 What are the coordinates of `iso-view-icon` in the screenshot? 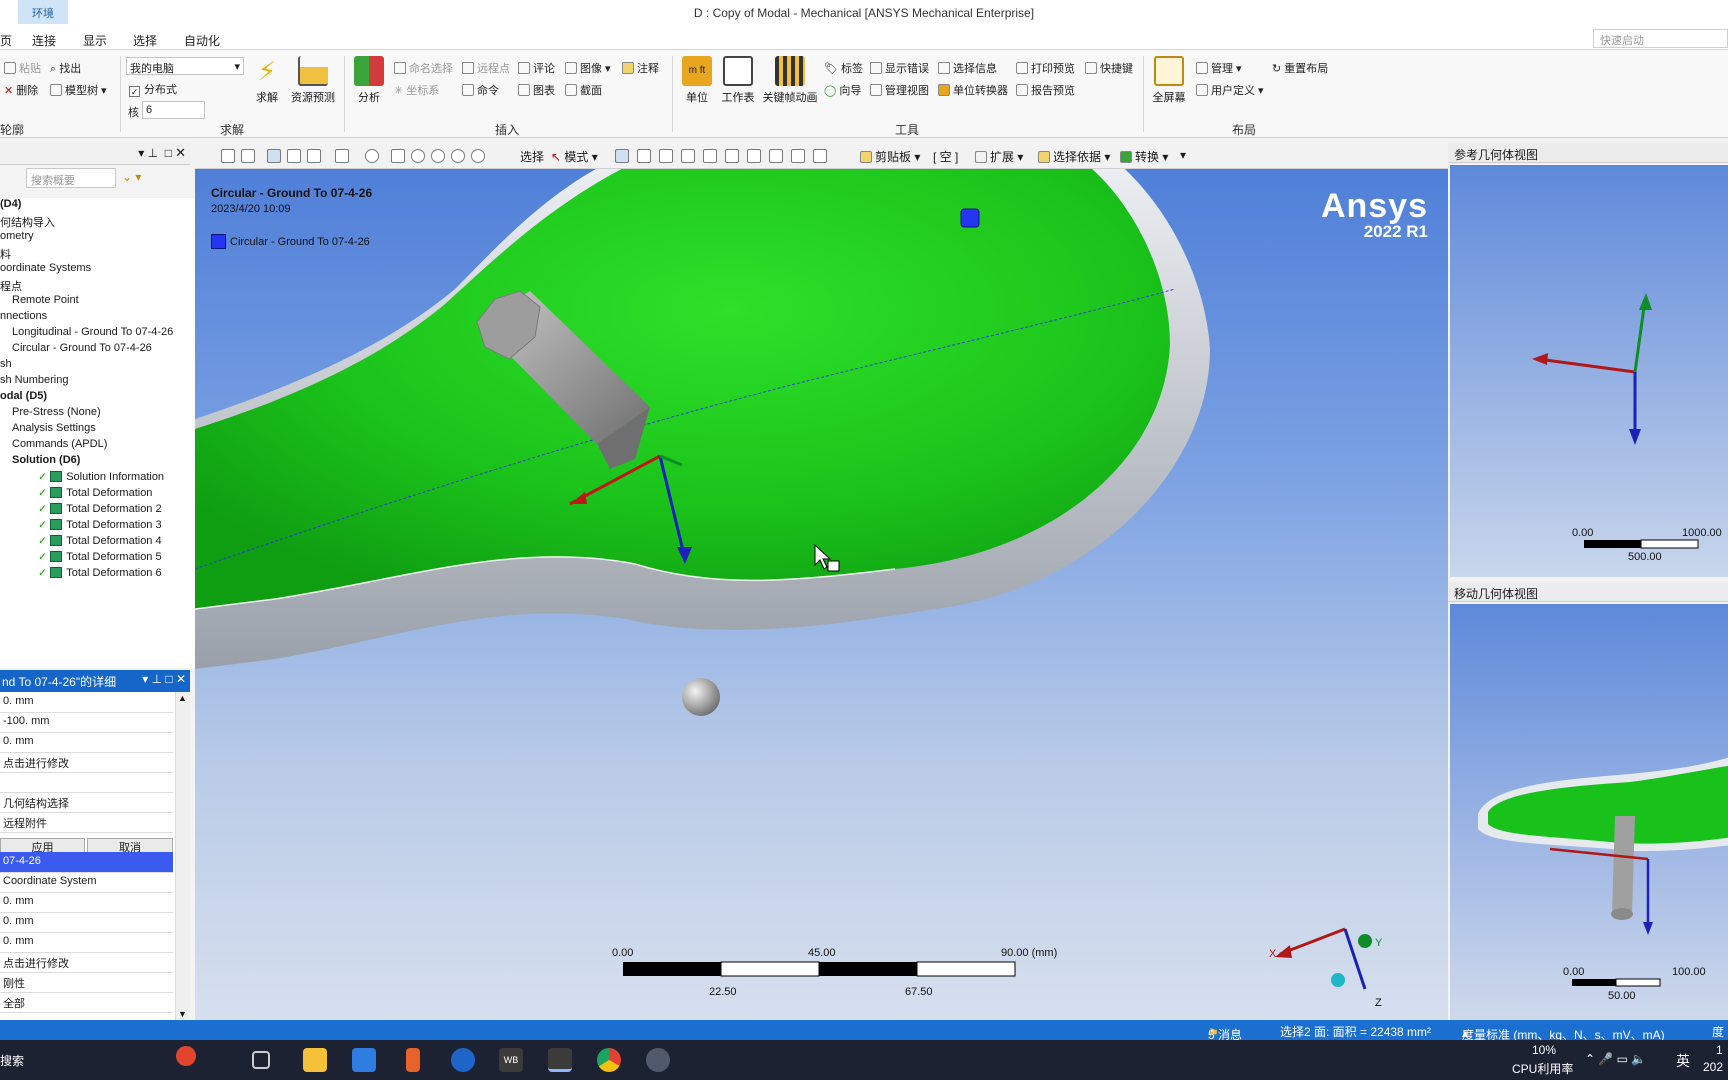 It's located at (274, 156).